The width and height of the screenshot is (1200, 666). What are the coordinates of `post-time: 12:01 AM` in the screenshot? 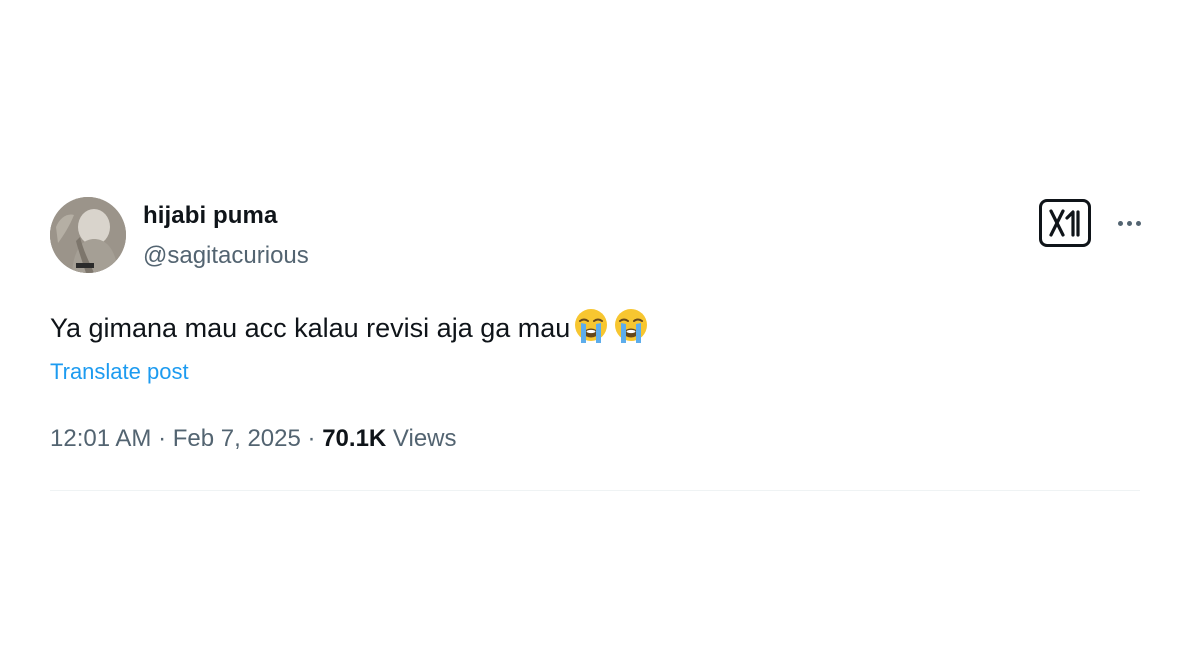 It's located at (100, 438).